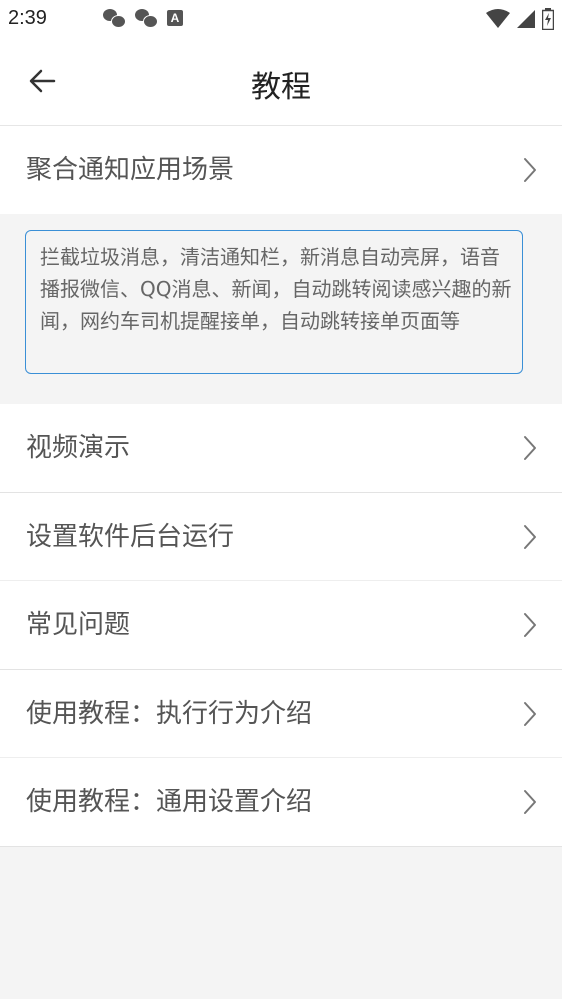 The height and width of the screenshot is (999, 562). Describe the element at coordinates (78, 448) in the screenshot. I see `list-item-label: 视频演示` at that location.